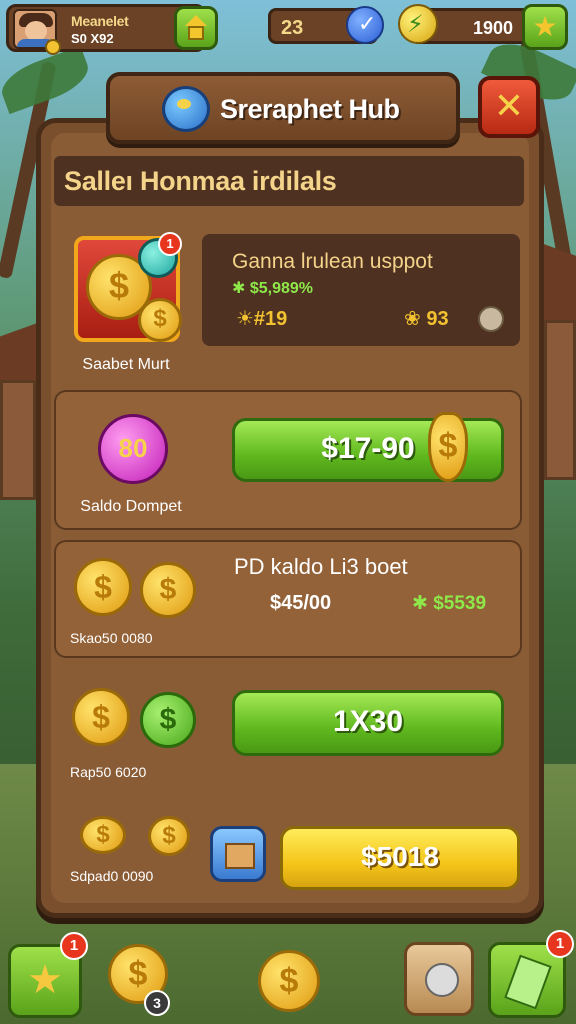  What do you see at coordinates (108, 772) in the screenshot?
I see `offer-label: Rap50 6020` at bounding box center [108, 772].